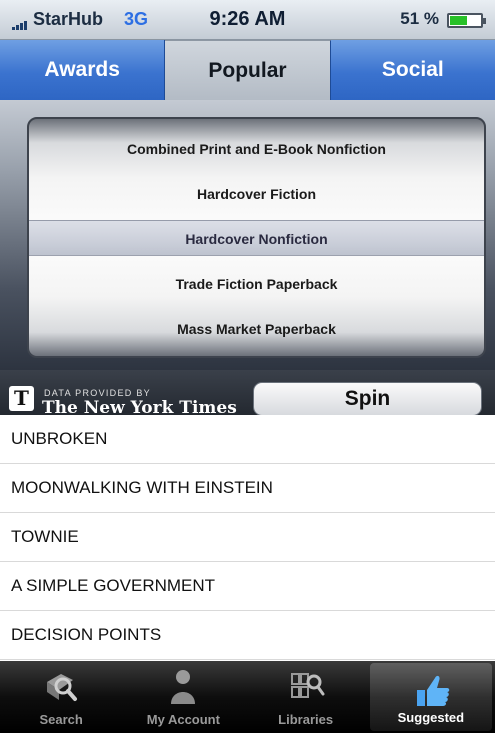  What do you see at coordinates (256, 194) in the screenshot?
I see `picker-option: Hardcover Fiction` at bounding box center [256, 194].